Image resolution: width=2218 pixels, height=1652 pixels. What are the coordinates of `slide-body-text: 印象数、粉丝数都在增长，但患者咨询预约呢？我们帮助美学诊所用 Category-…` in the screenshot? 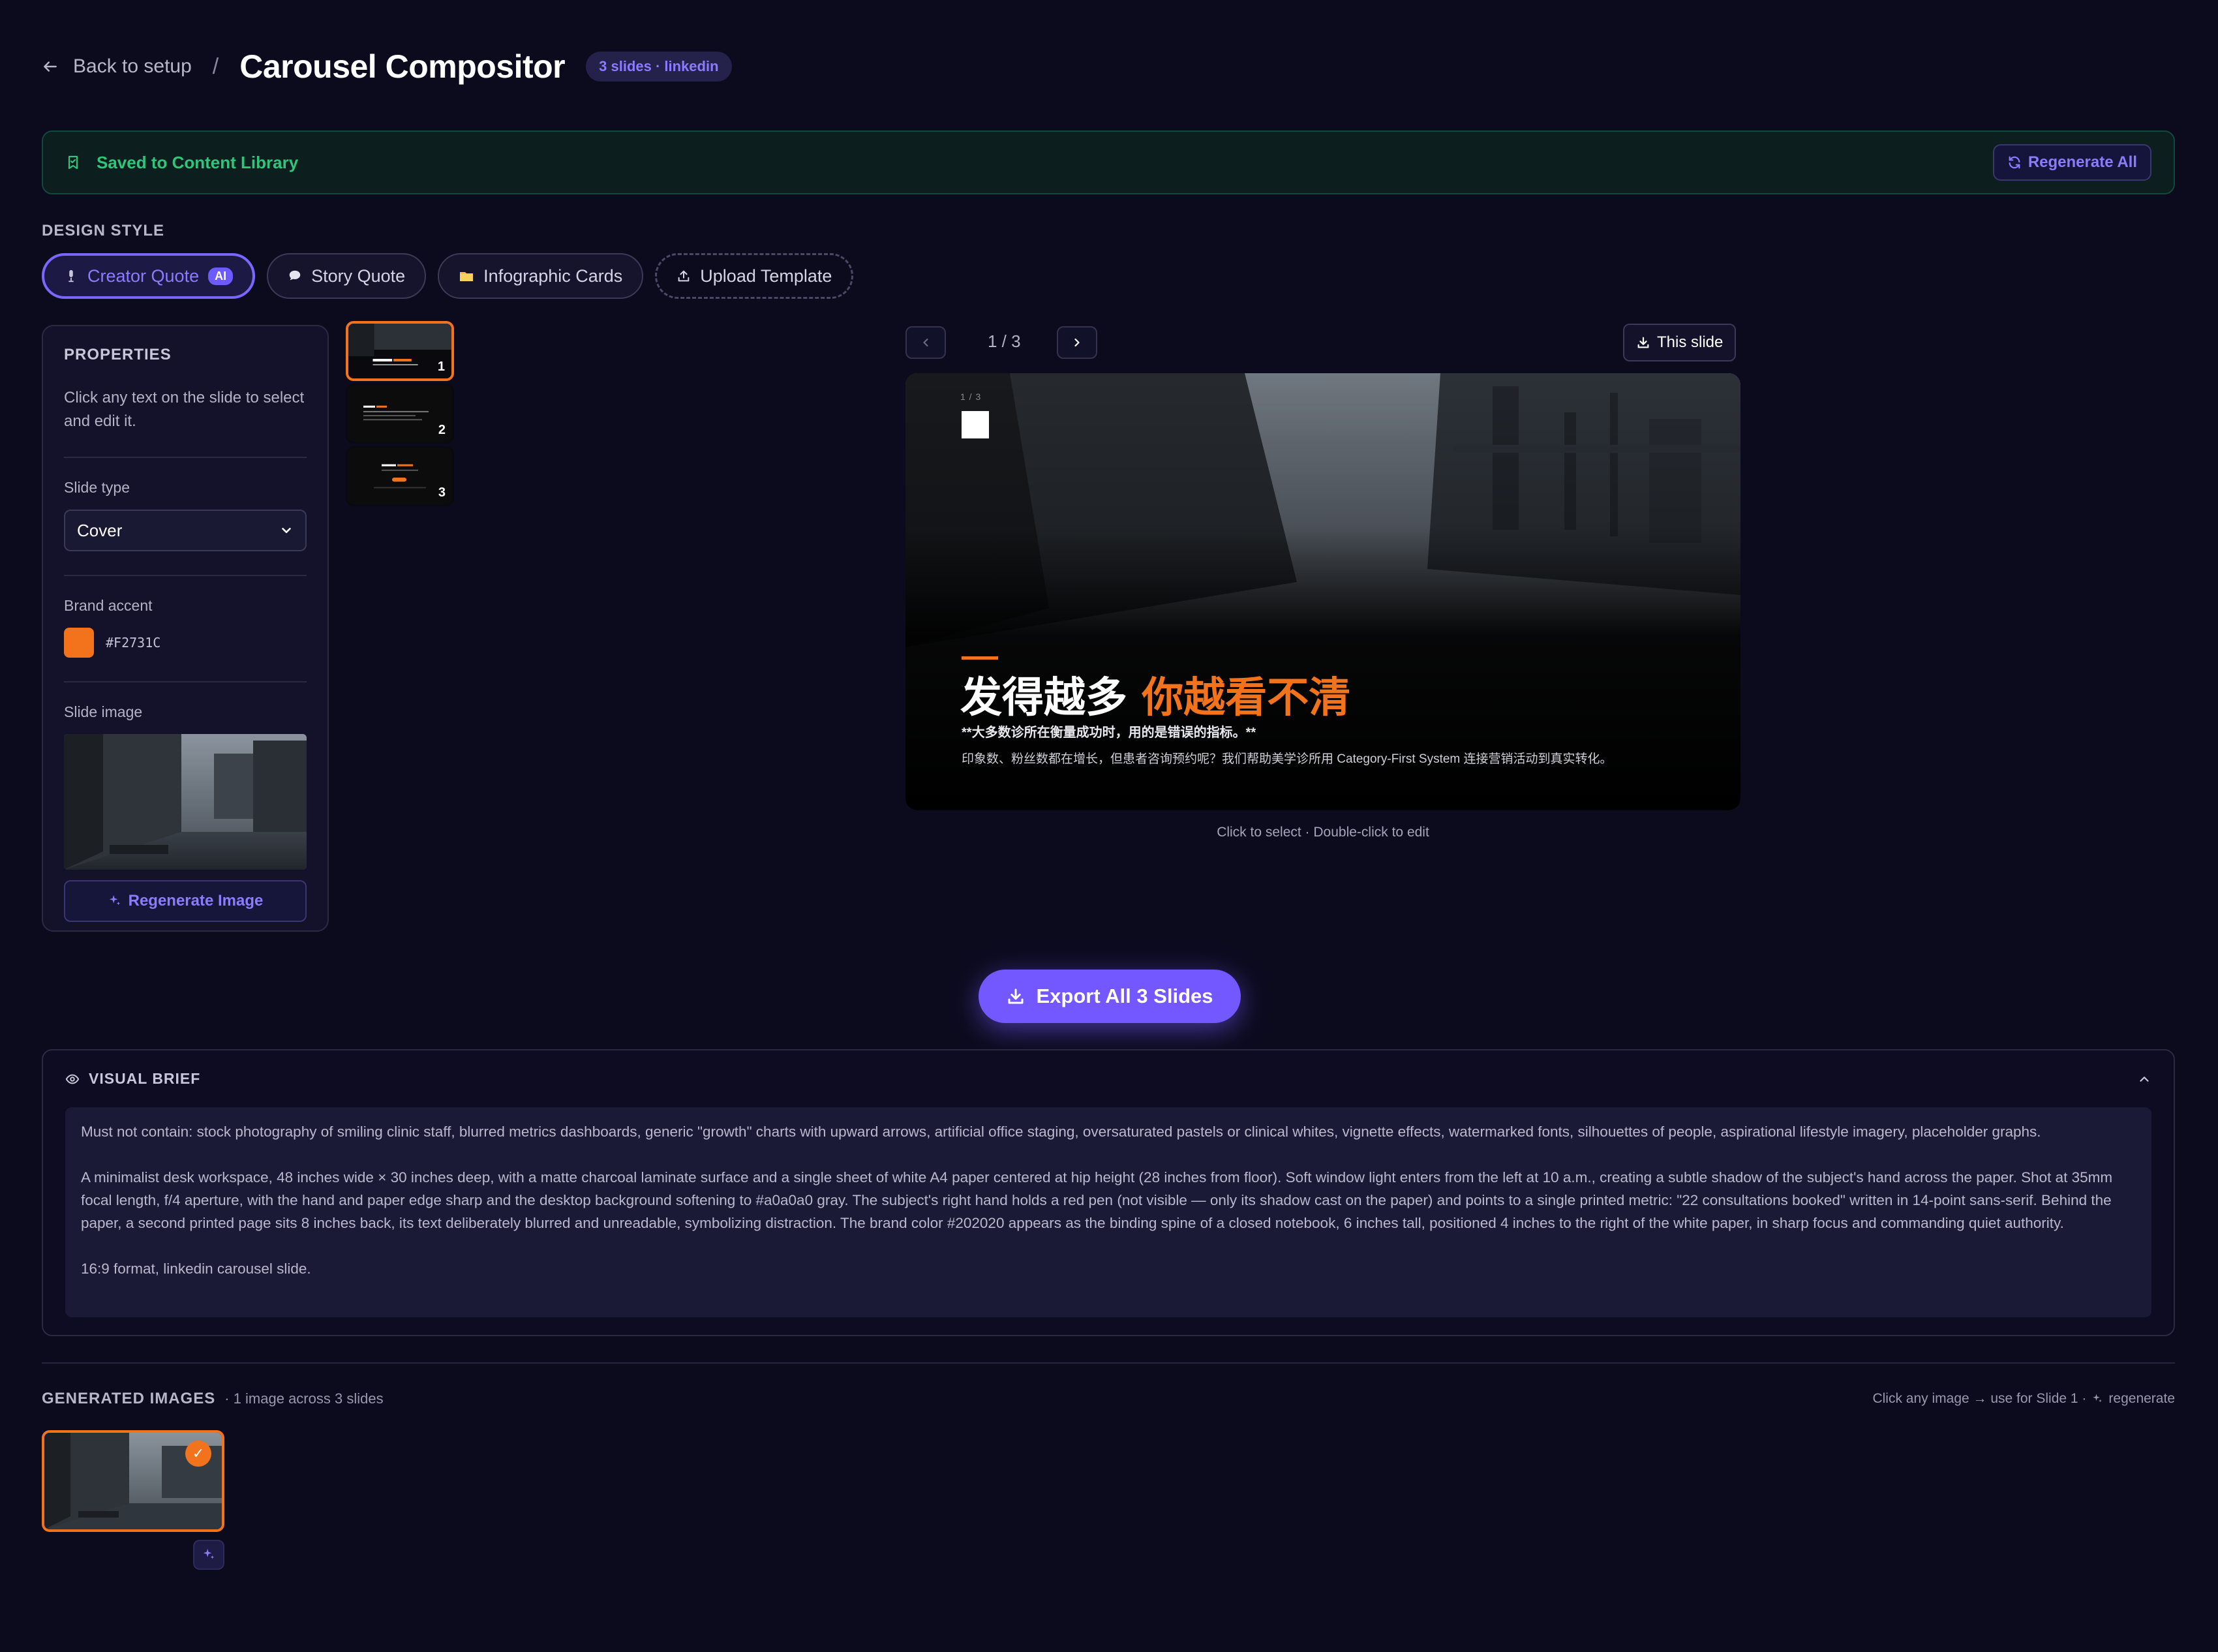 It's located at (1287, 758).